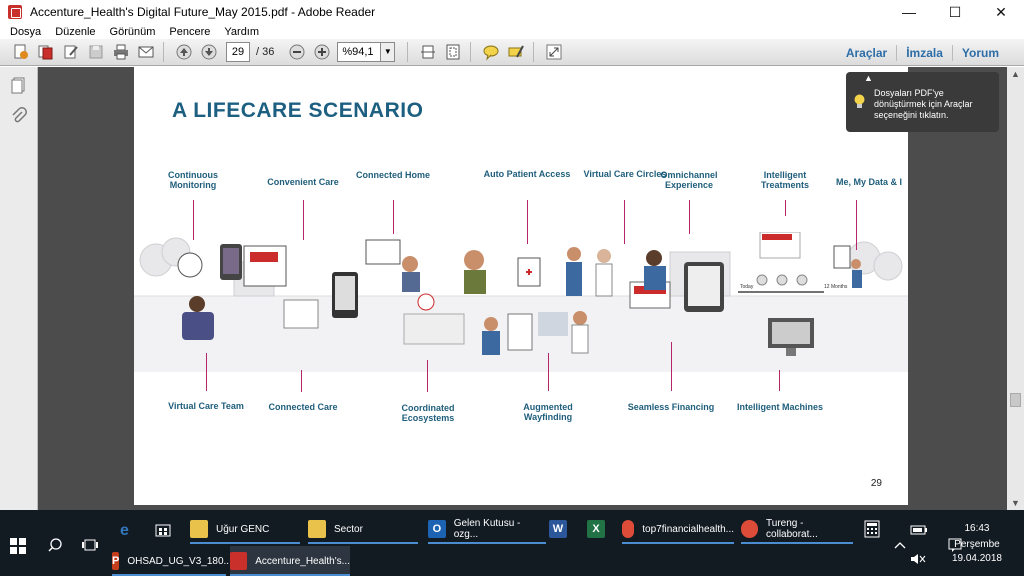 The height and width of the screenshot is (576, 1024). Describe the element at coordinates (18, 546) in the screenshot. I see `windows-start-icon` at that location.